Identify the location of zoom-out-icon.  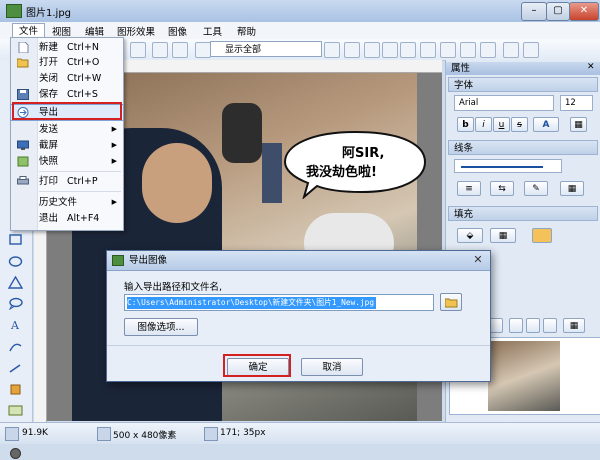
(352, 50).